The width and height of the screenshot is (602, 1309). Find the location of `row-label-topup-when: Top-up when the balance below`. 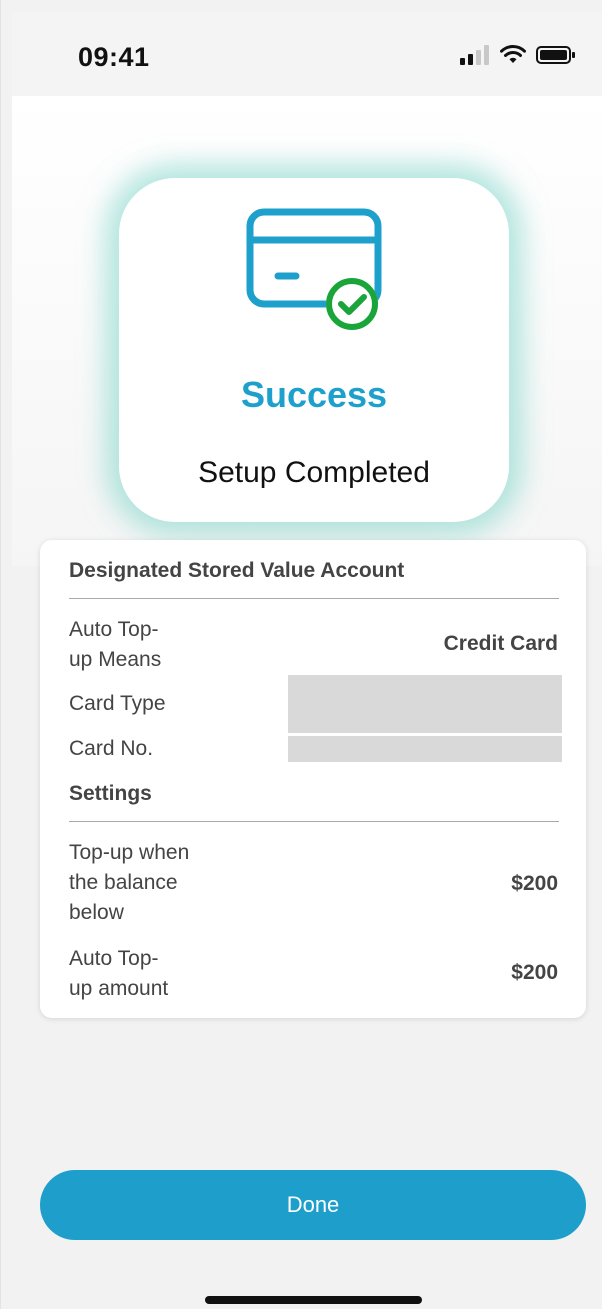

row-label-topup-when: Top-up when the balance below is located at coordinates (129, 883).